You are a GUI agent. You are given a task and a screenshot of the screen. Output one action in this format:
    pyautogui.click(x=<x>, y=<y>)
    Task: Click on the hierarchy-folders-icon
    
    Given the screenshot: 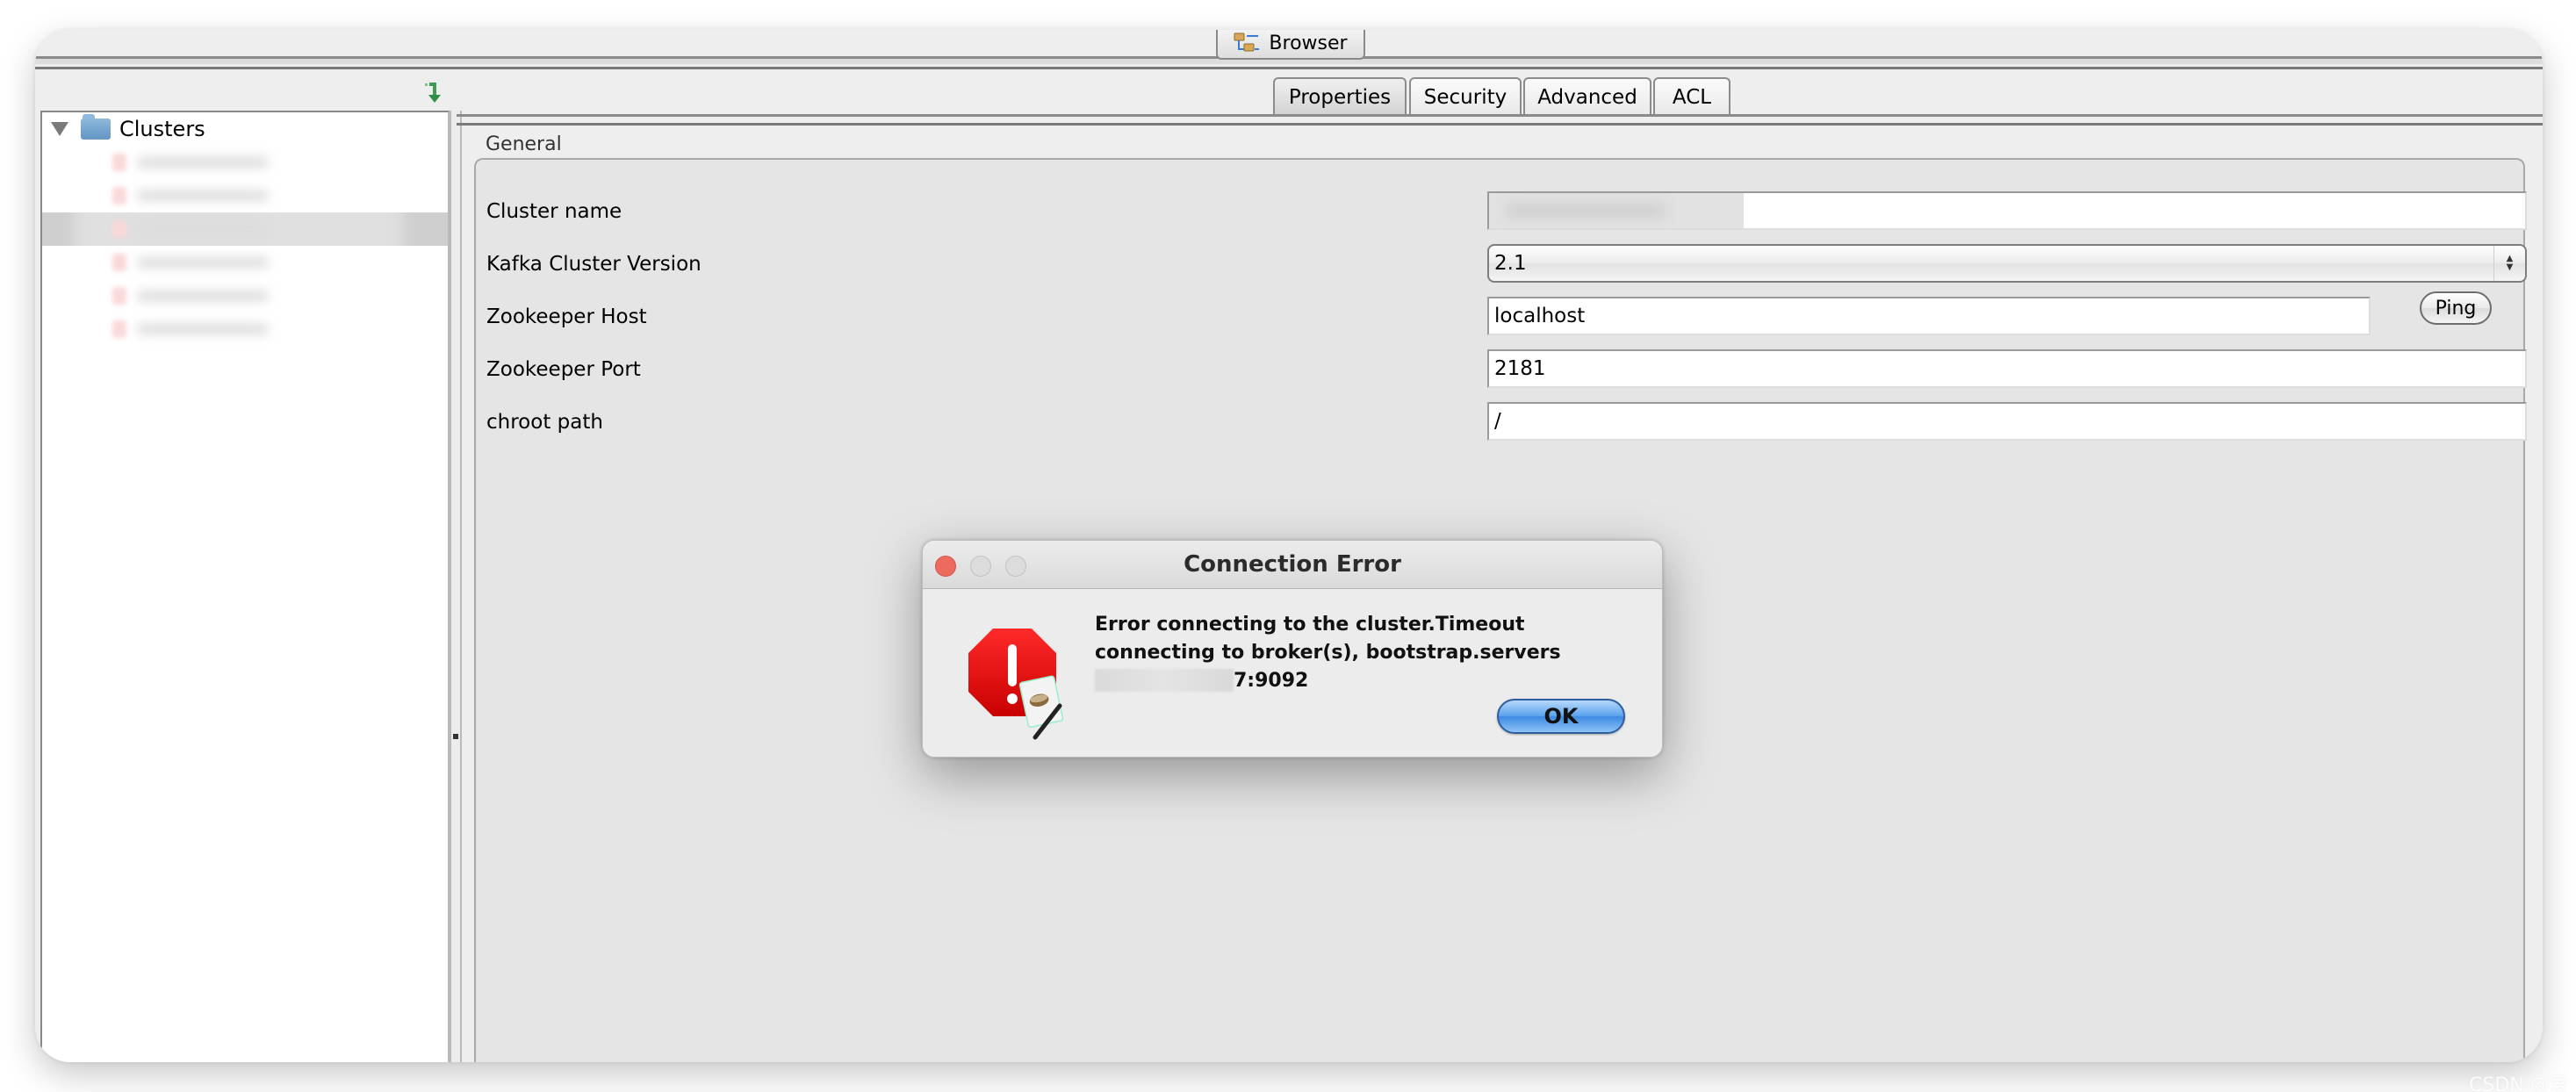 What is the action you would take?
    pyautogui.click(x=1247, y=43)
    